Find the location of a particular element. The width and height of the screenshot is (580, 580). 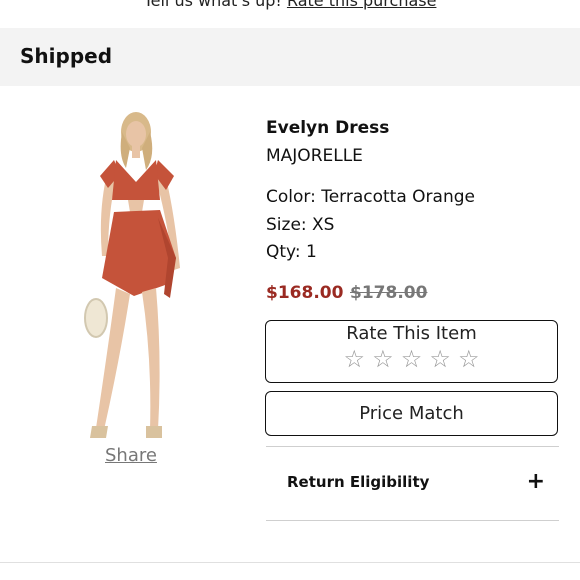

price-match-label: Price Match is located at coordinates (411, 413).